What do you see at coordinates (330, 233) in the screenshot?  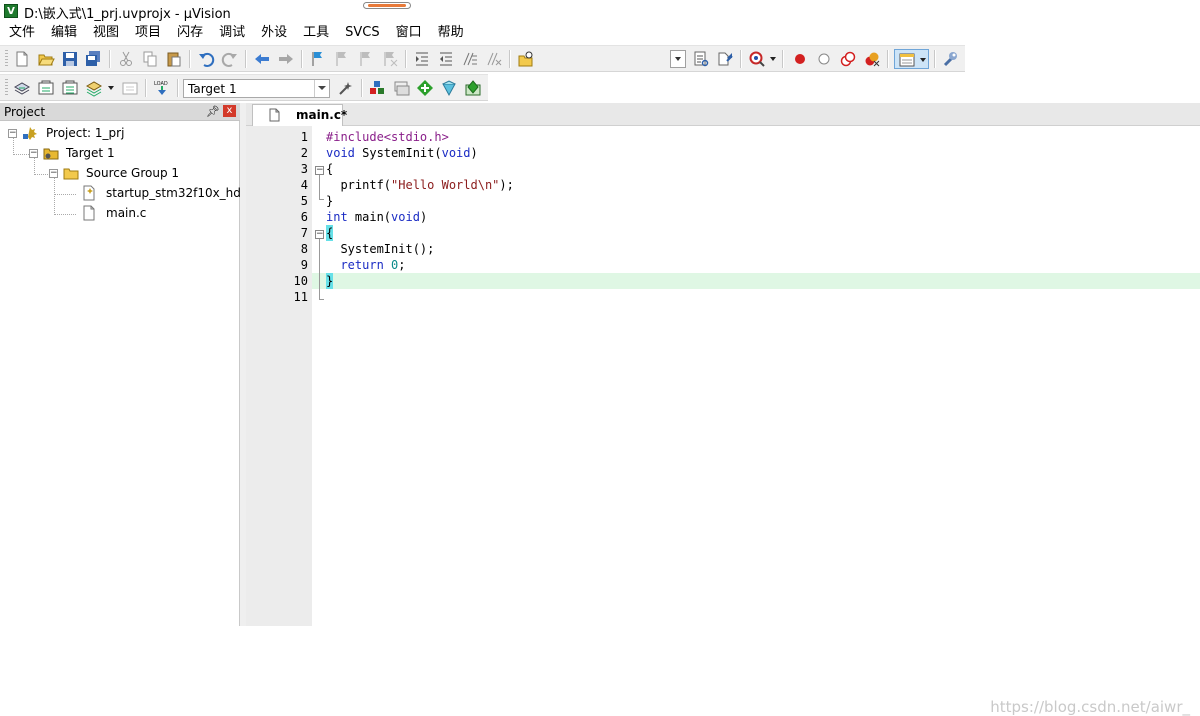 I see `code-text: {` at bounding box center [330, 233].